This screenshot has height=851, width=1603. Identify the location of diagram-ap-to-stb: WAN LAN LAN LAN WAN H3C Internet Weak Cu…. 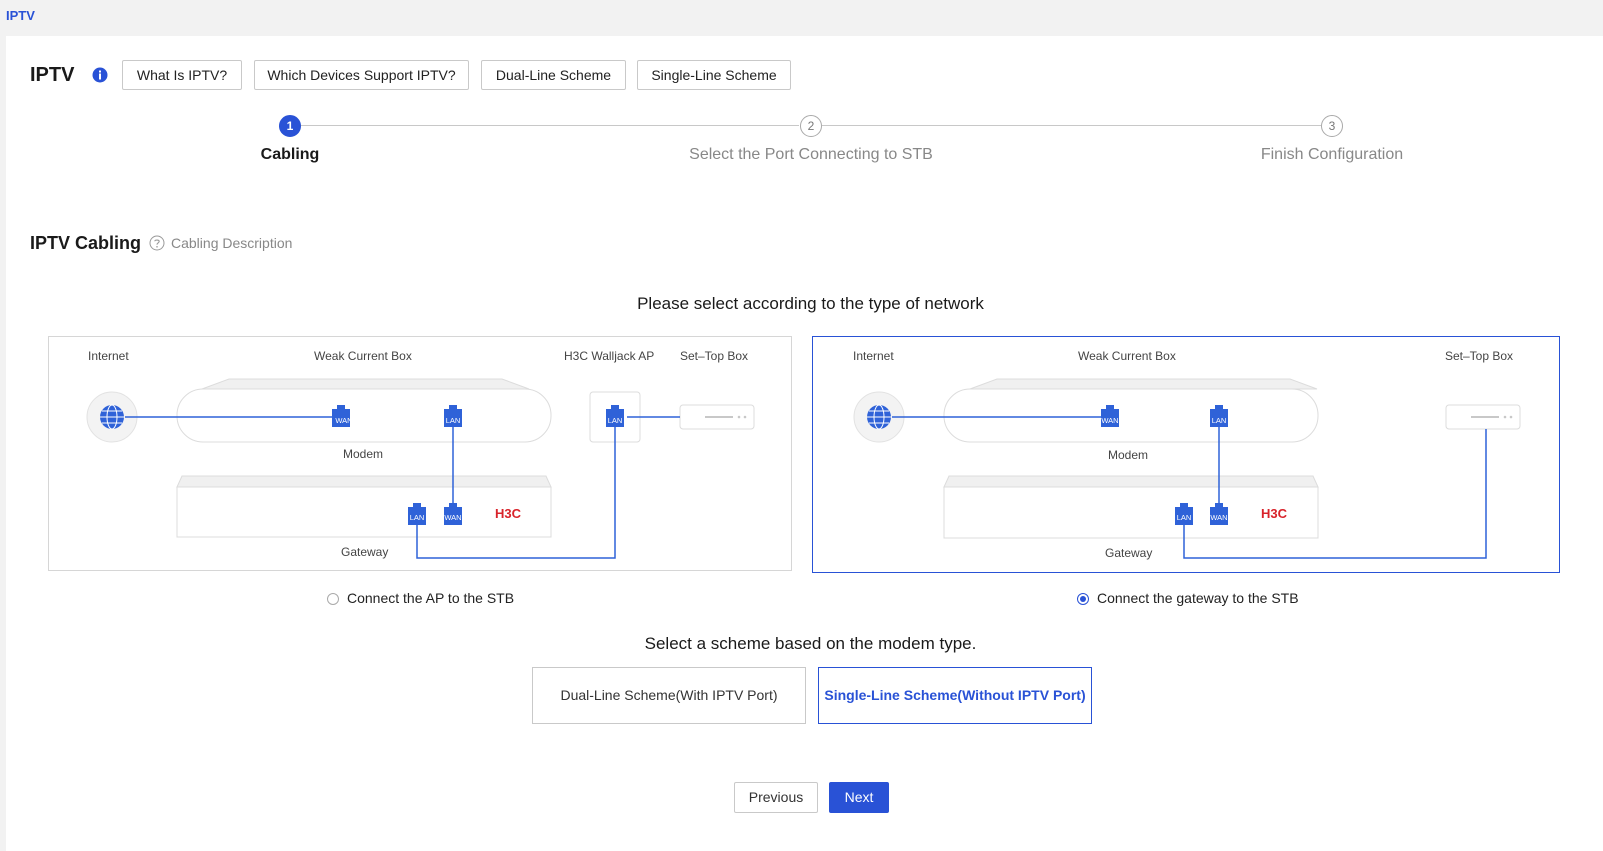
(420, 453).